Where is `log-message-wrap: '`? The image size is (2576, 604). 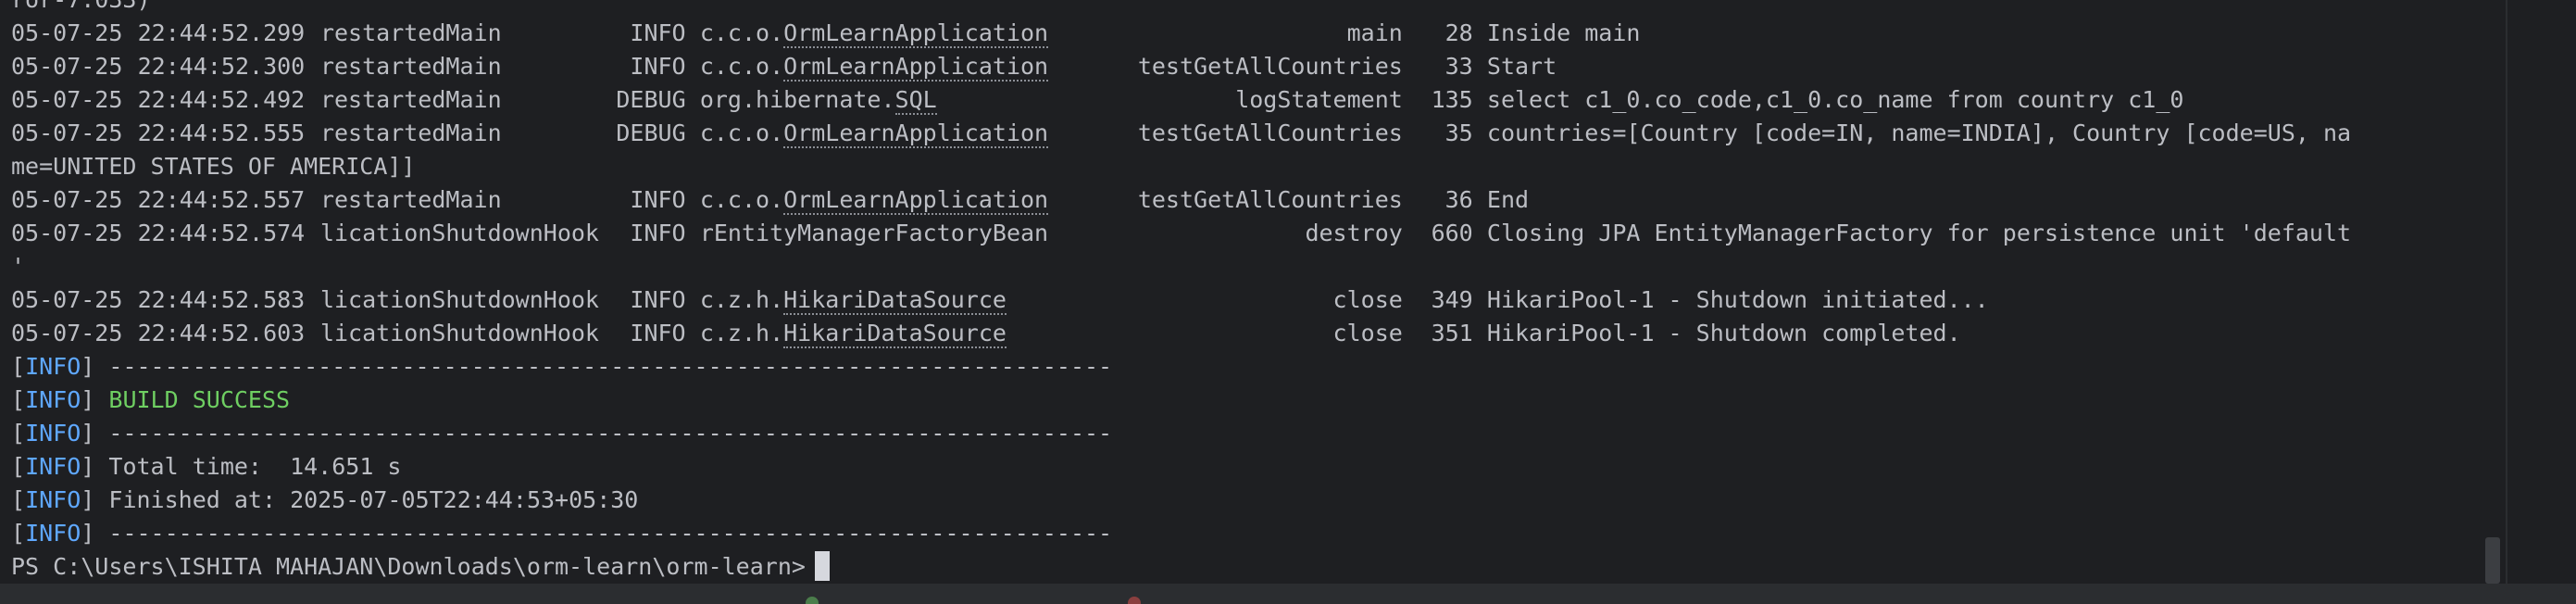
log-message-wrap: ' is located at coordinates (18, 266).